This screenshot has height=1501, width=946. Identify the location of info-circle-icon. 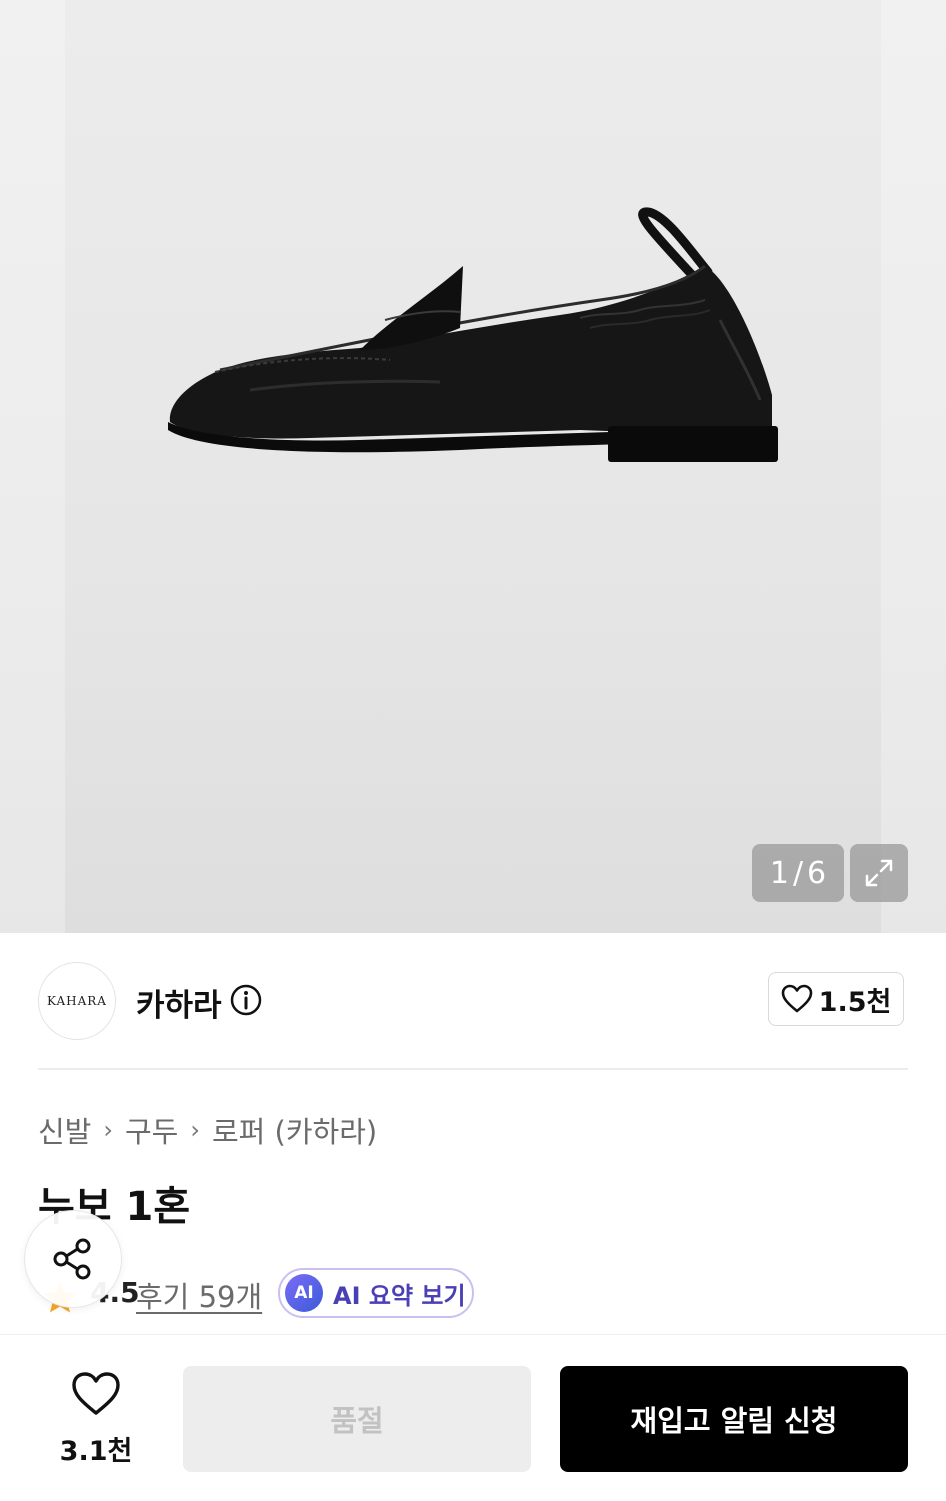
(246, 1000).